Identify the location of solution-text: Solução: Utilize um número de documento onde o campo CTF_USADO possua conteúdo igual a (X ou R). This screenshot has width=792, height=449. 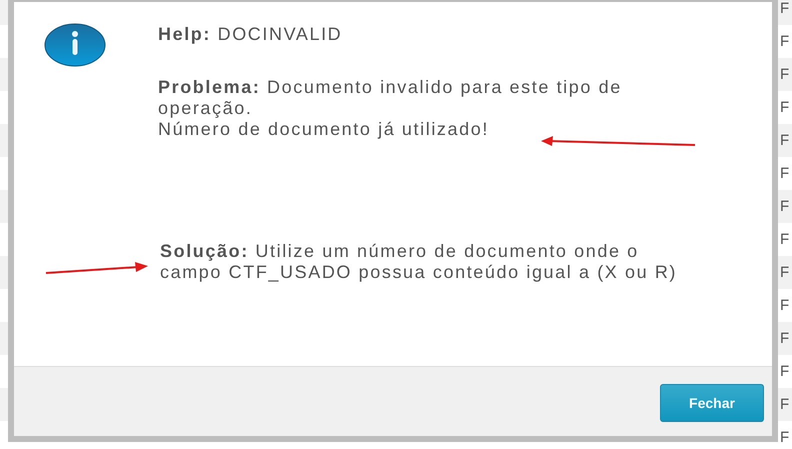
(419, 262).